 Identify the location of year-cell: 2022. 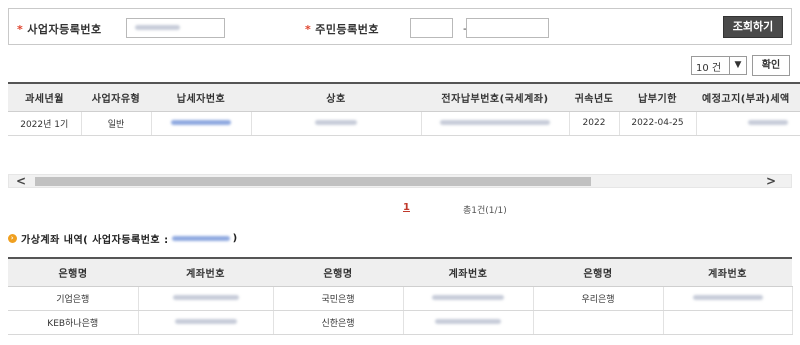
(594, 123).